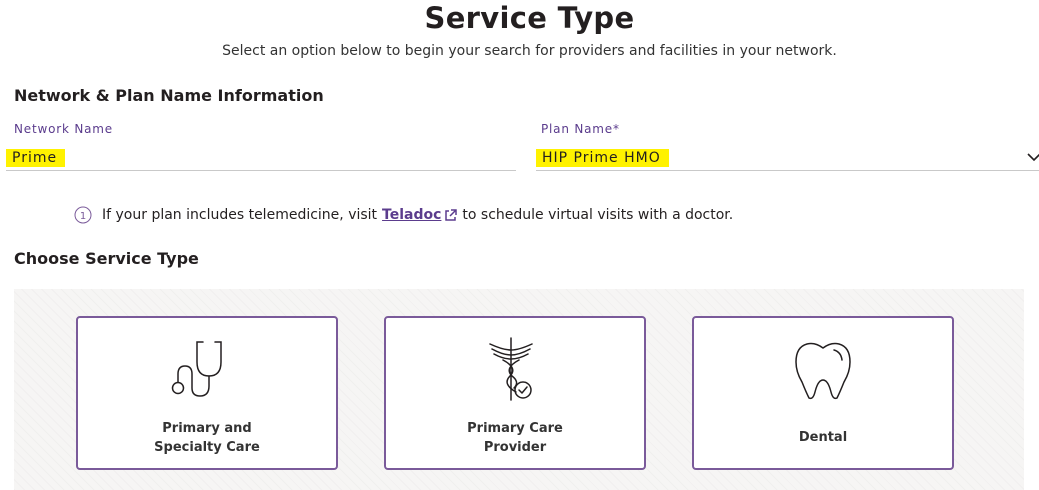  Describe the element at coordinates (451, 215) in the screenshot. I see `external-link-icon` at that location.